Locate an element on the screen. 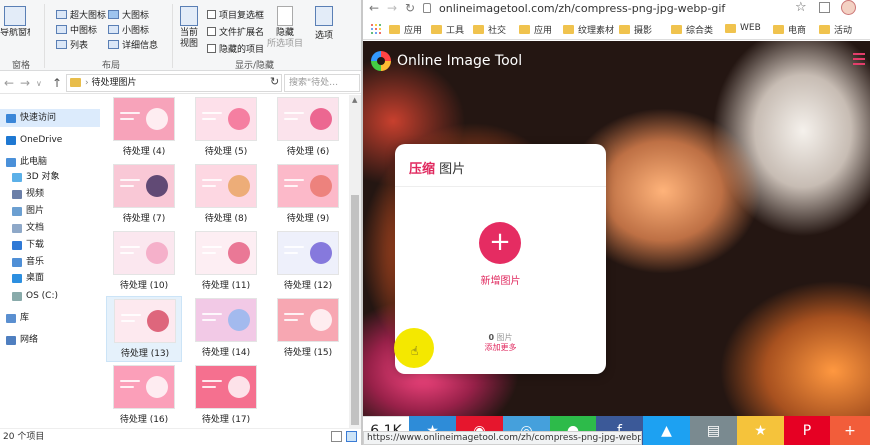 This screenshot has height=445, width=870. file-tile: 待处理 (13) is located at coordinates (144, 329).